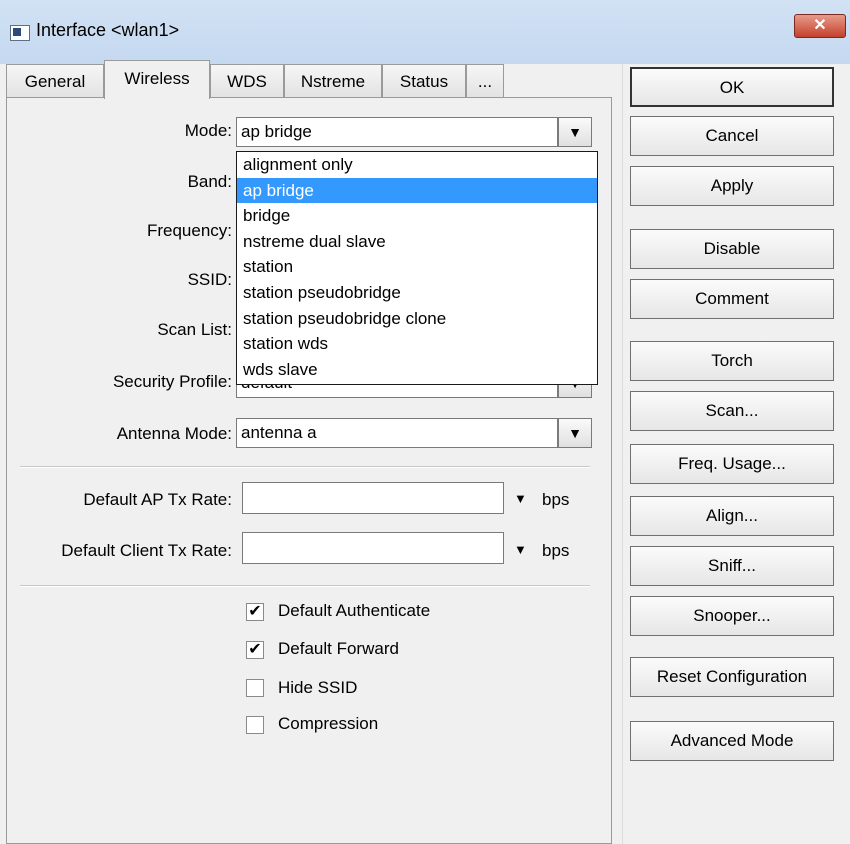 This screenshot has width=850, height=844. Describe the element at coordinates (247, 81) in the screenshot. I see `tab-wds: WDS` at that location.